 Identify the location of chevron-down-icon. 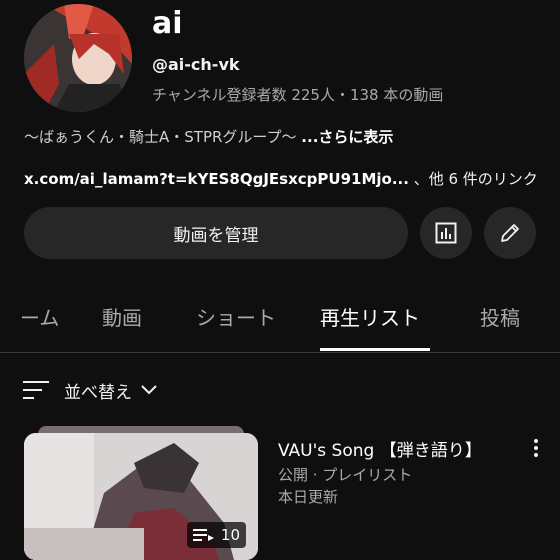
(149, 390).